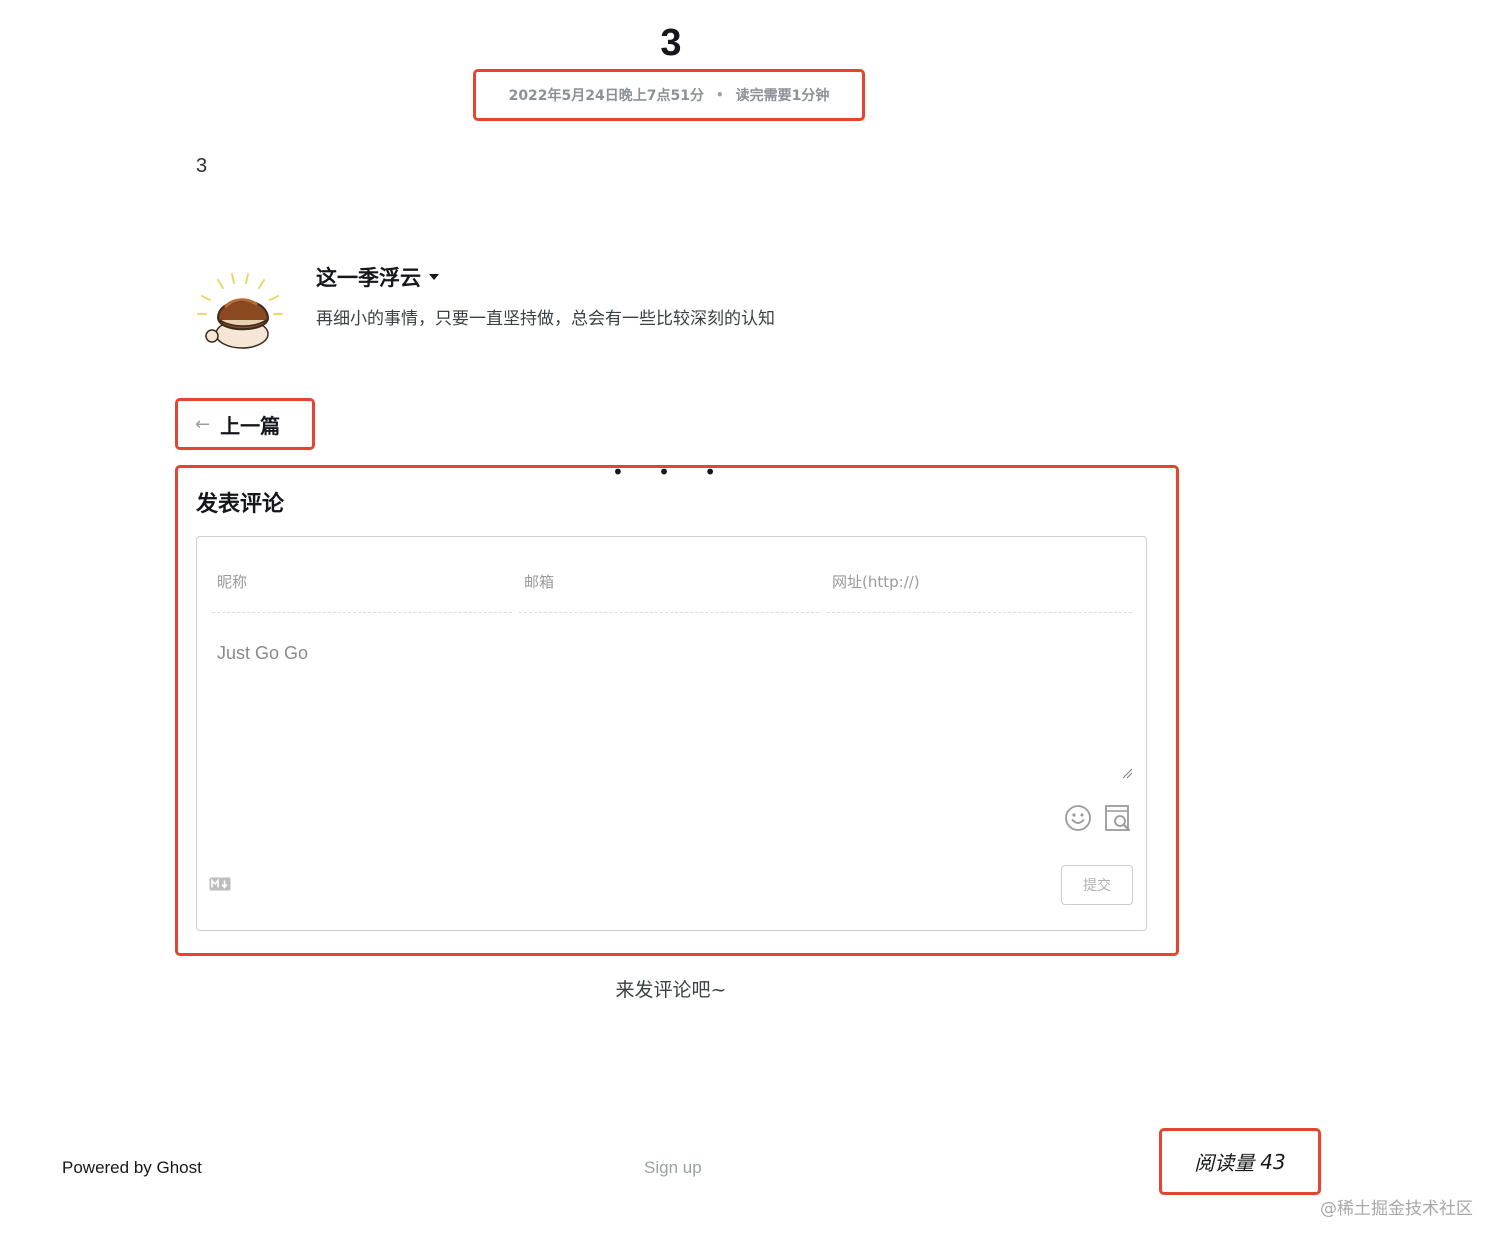 The width and height of the screenshot is (1512, 1246). Describe the element at coordinates (434, 277) in the screenshot. I see `caret-down-icon` at that location.